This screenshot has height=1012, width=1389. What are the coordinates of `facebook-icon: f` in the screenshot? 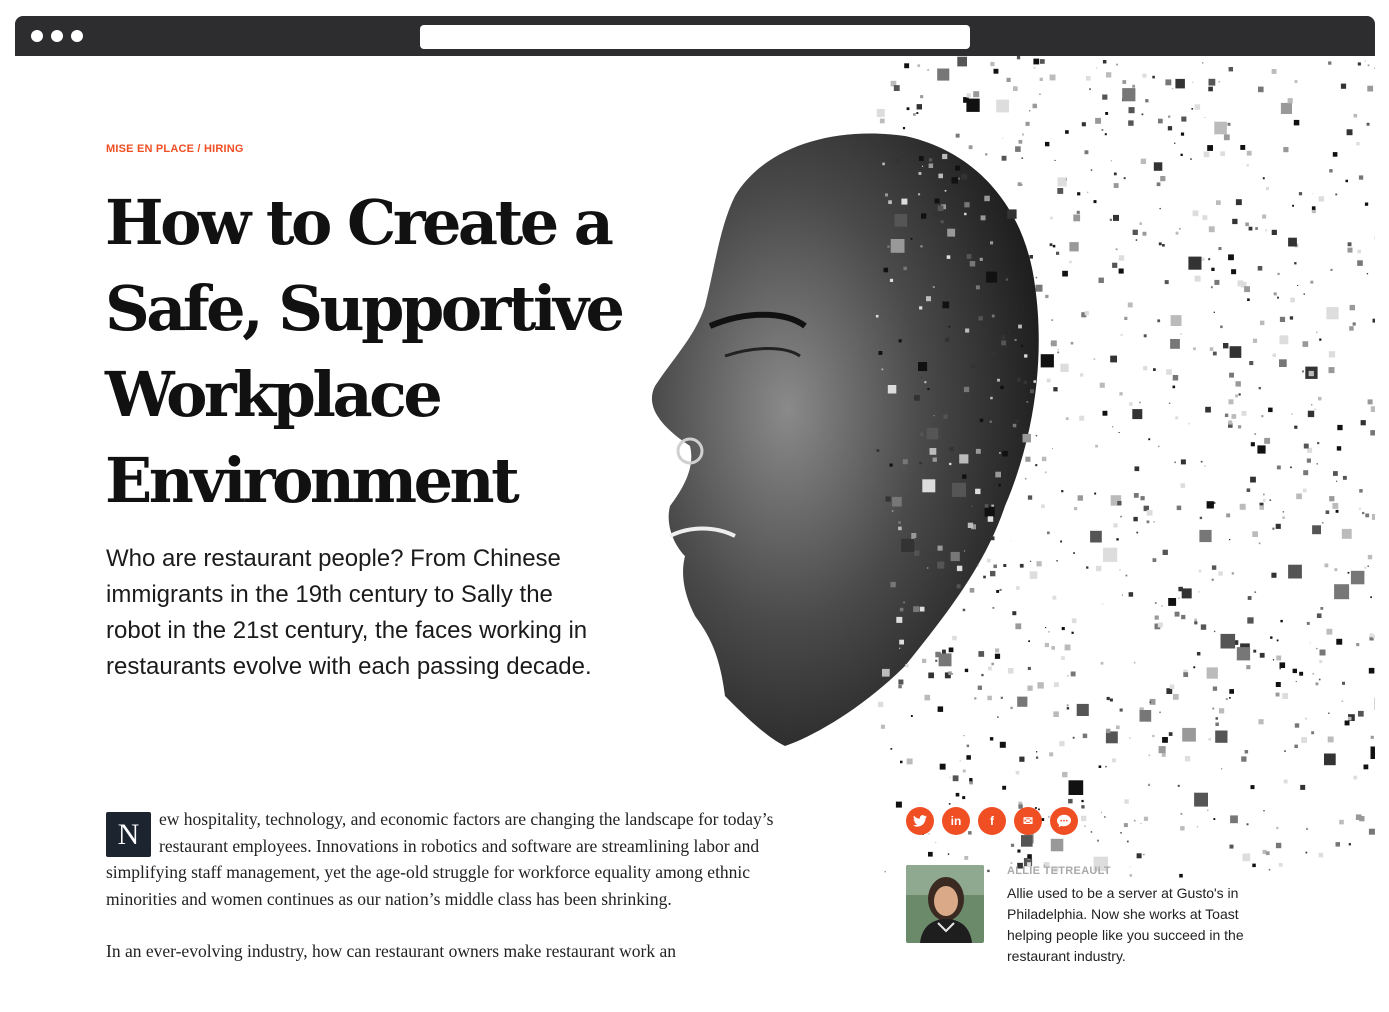 It's located at (992, 821).